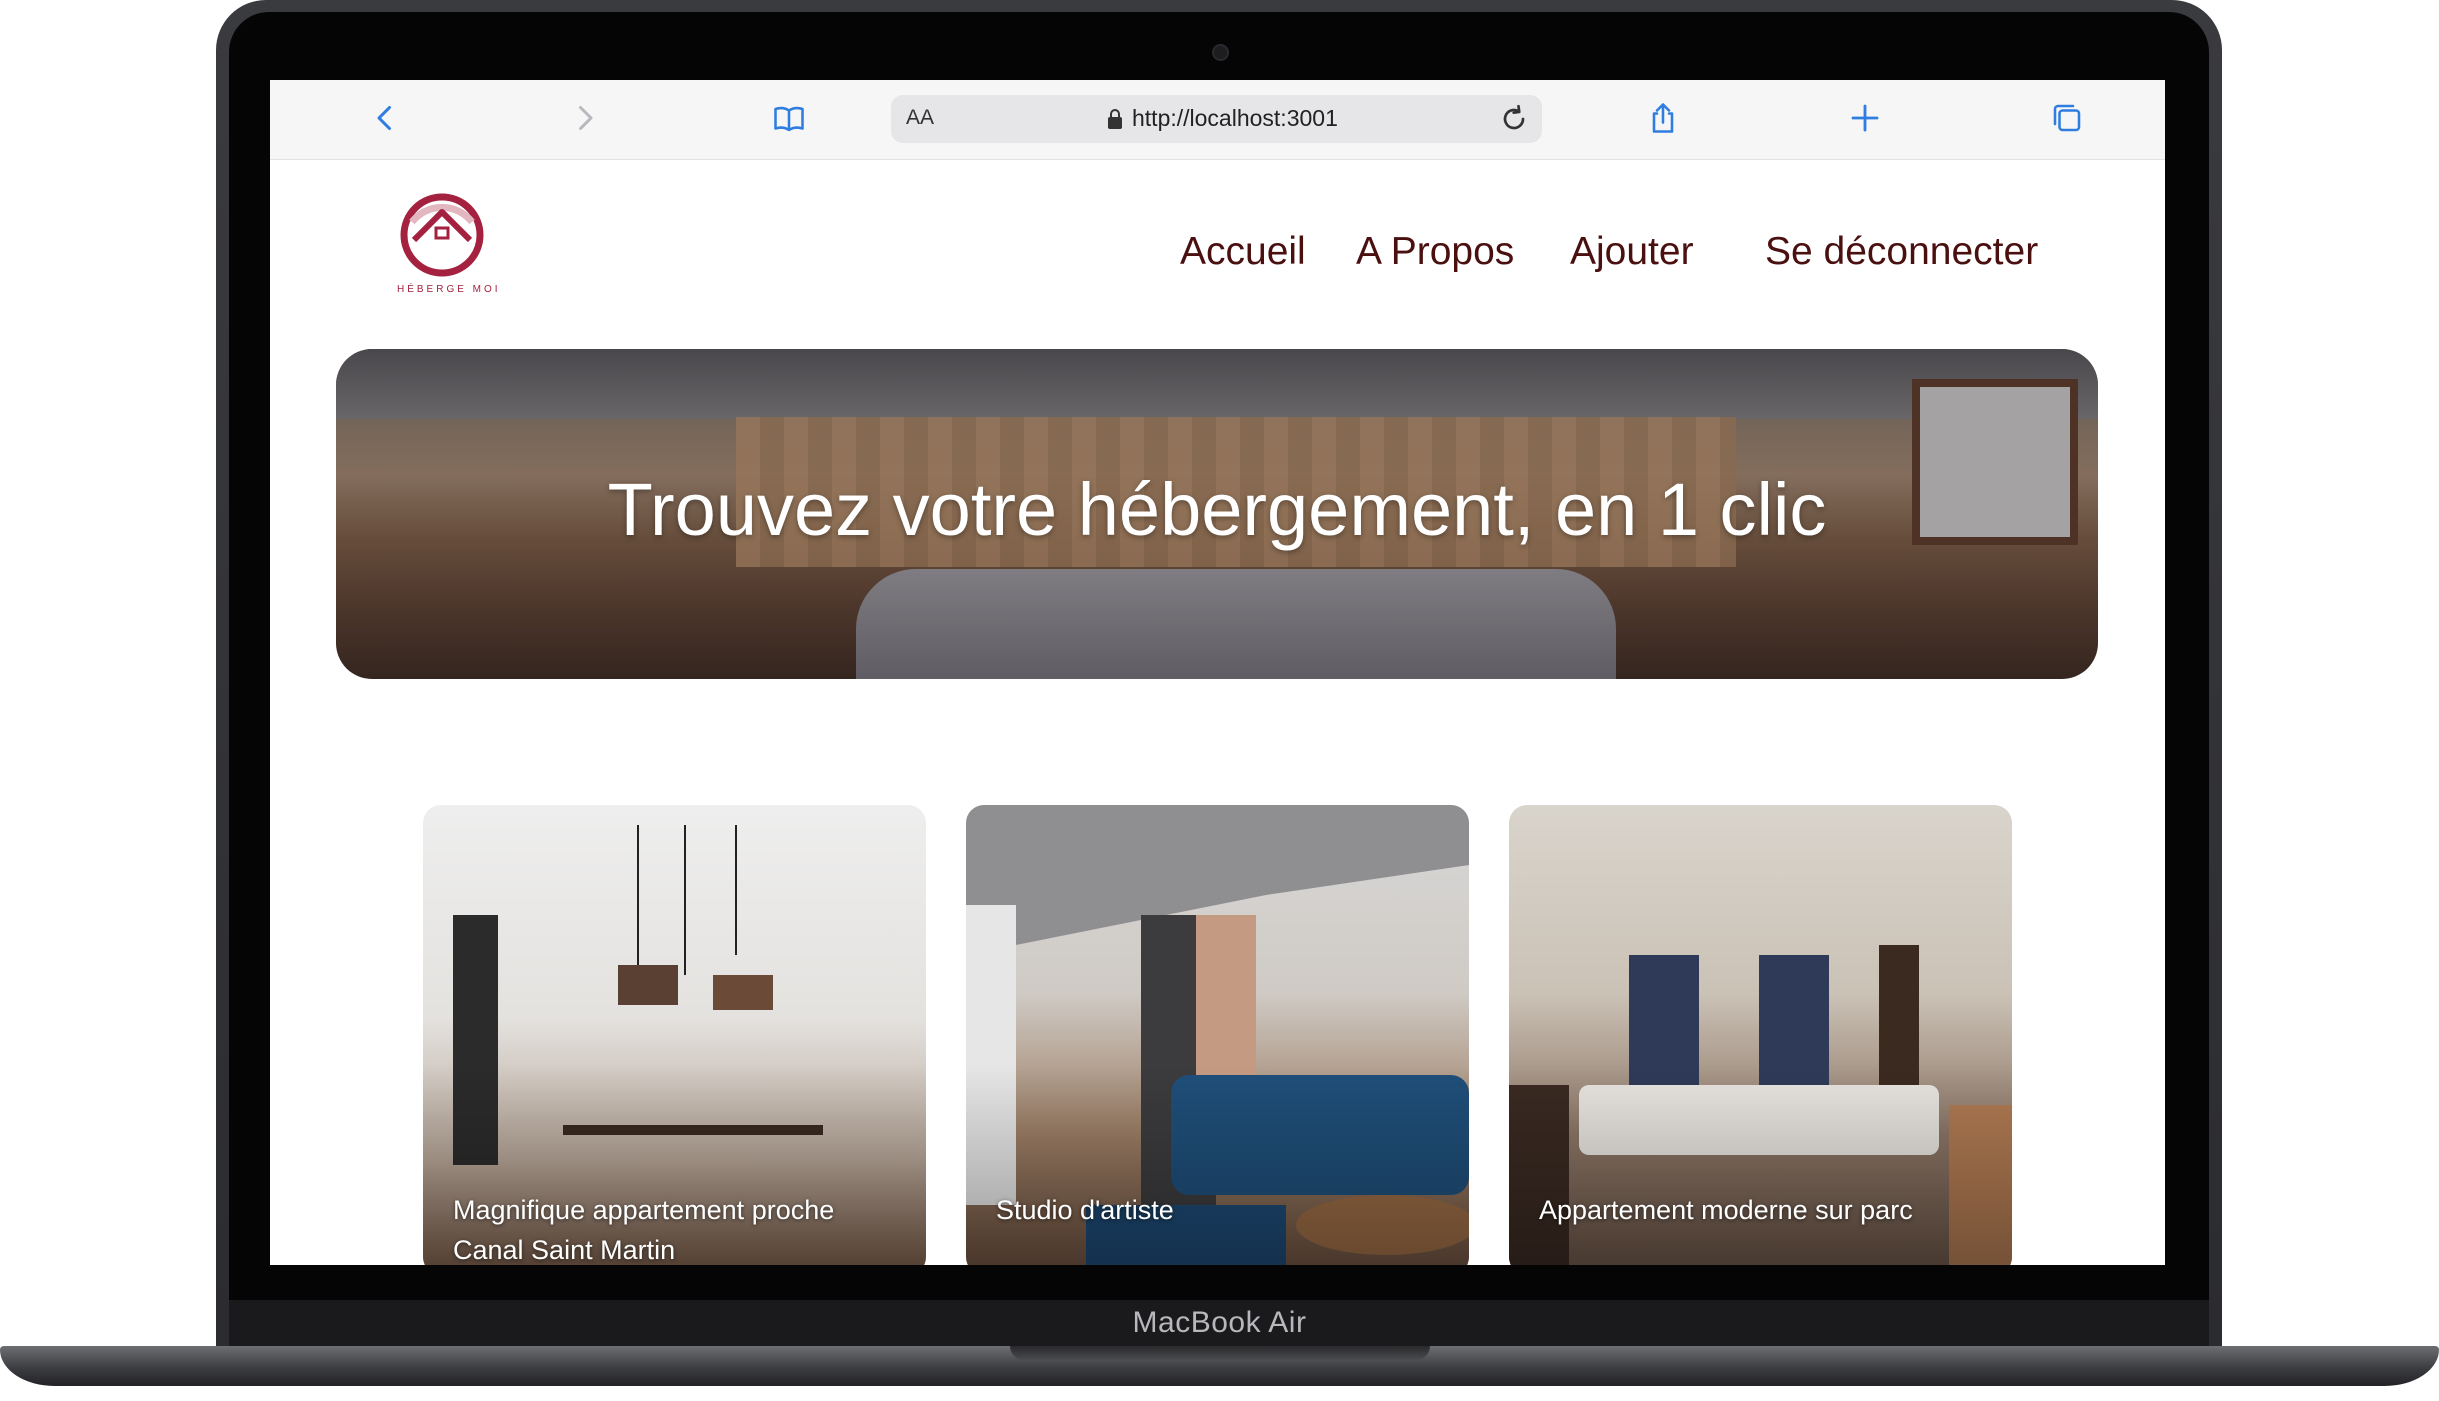 This screenshot has width=2439, height=1401. Describe the element at coordinates (385, 118) in the screenshot. I see `back-icon` at that location.